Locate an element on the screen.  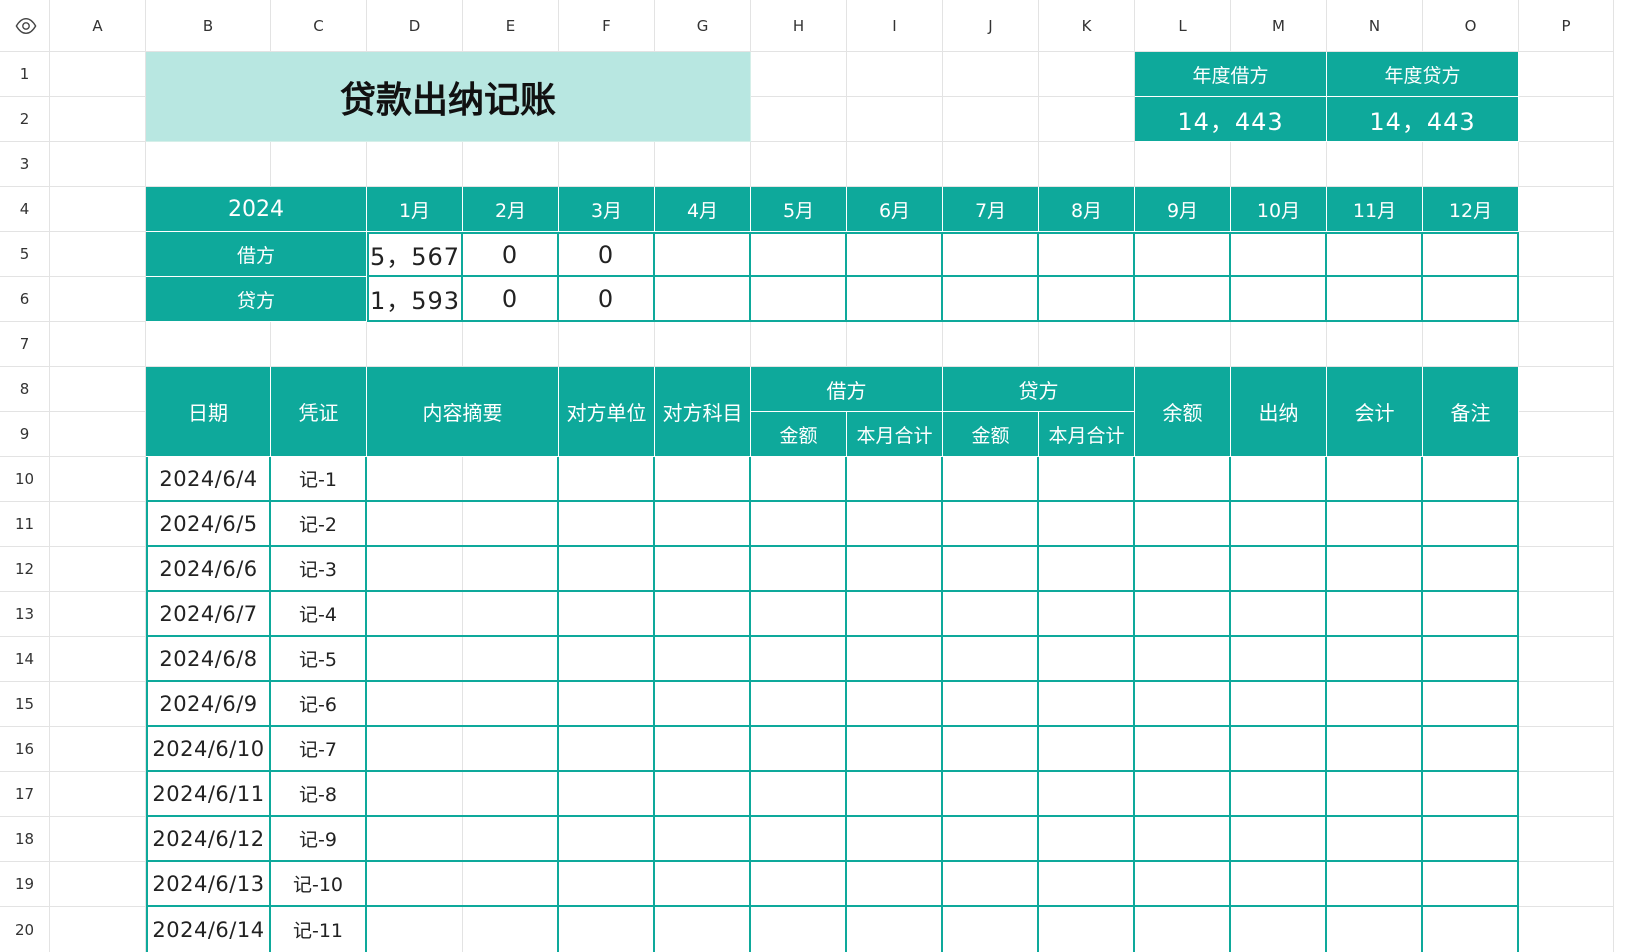
cell-p16 is located at coordinates (1566, 749).